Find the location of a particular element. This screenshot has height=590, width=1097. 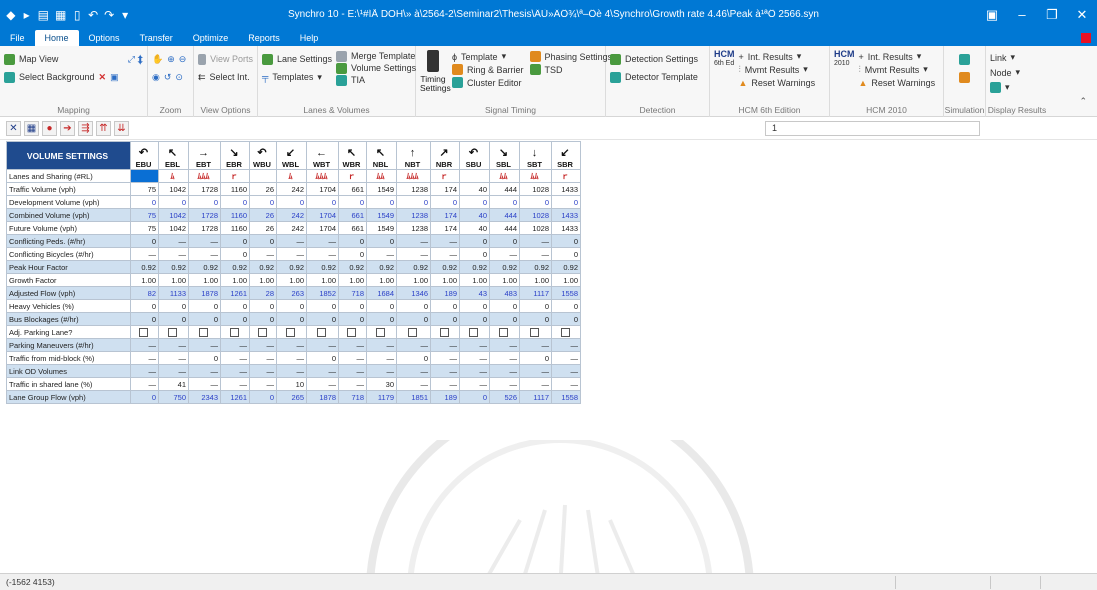

table-cell: 1160 is located at coordinates (235, 215).